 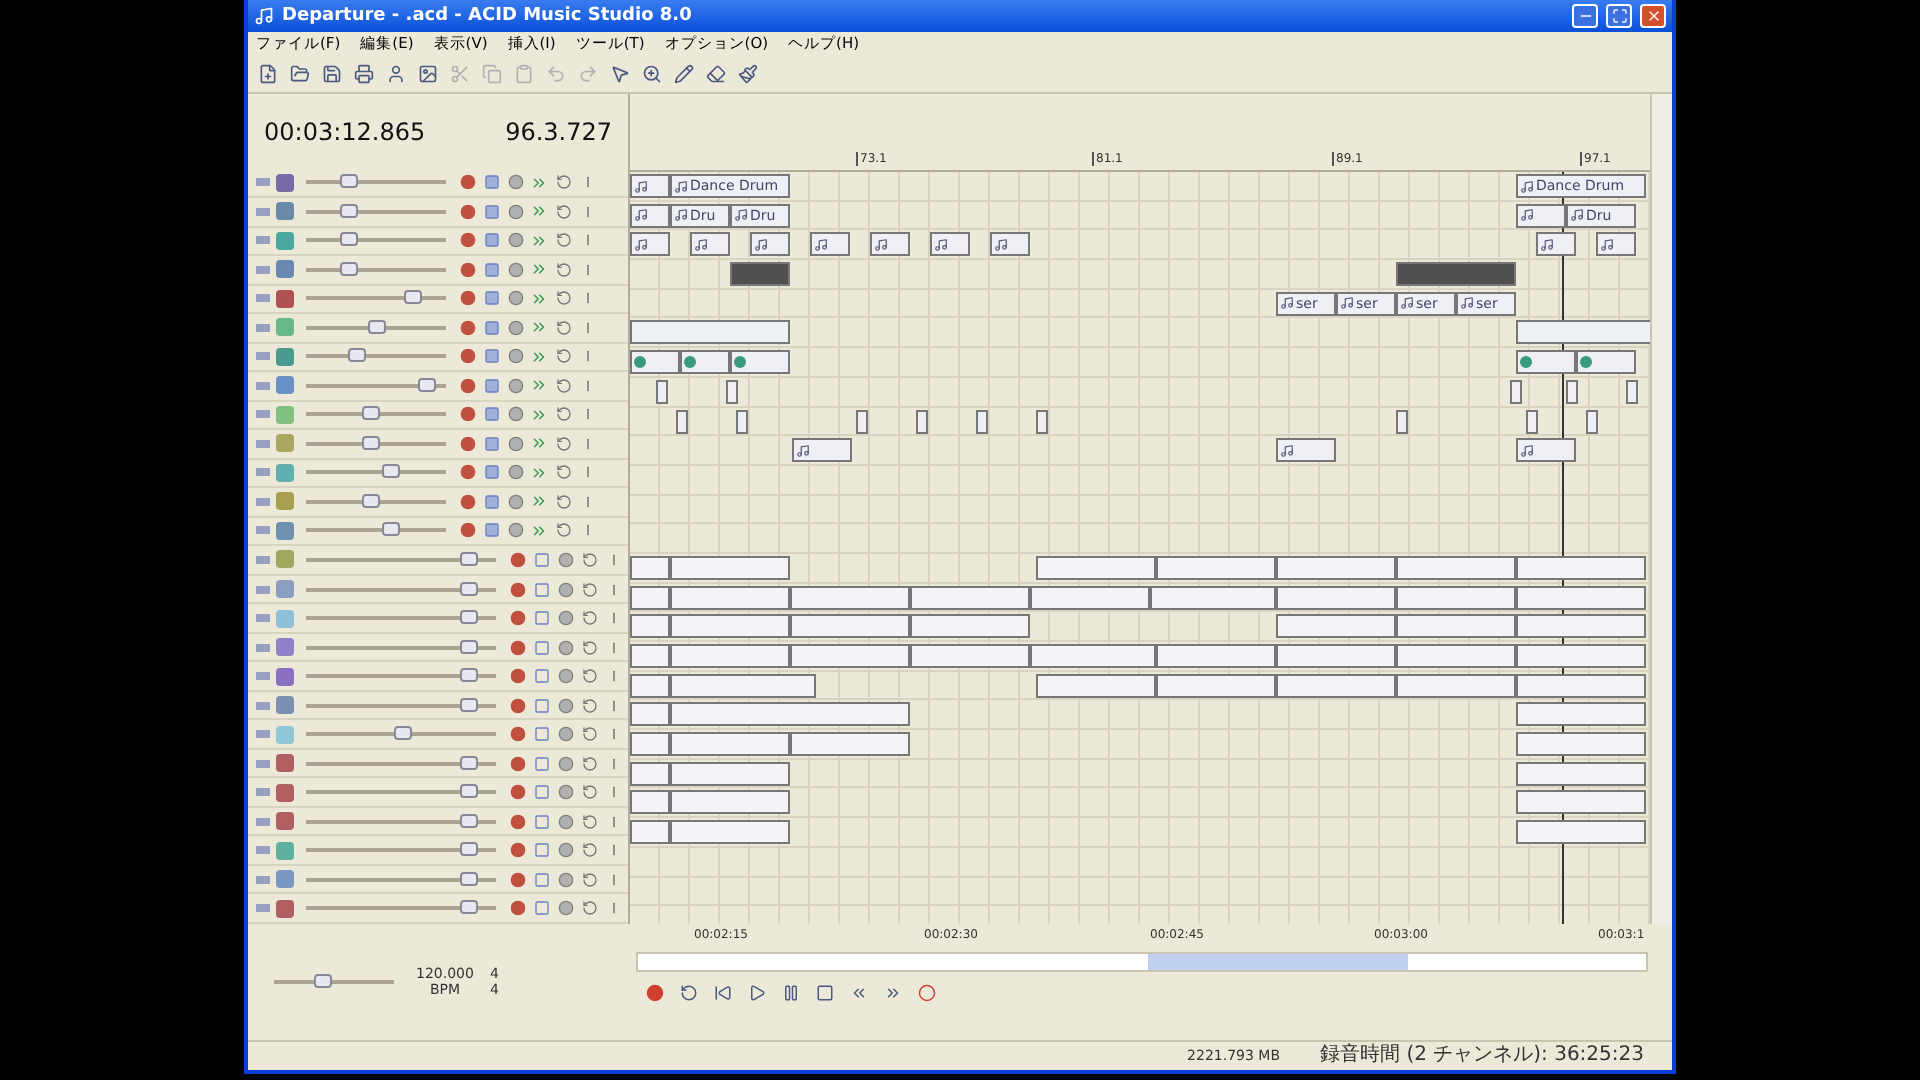 What do you see at coordinates (683, 74) in the screenshot?
I see `pencil-icon` at bounding box center [683, 74].